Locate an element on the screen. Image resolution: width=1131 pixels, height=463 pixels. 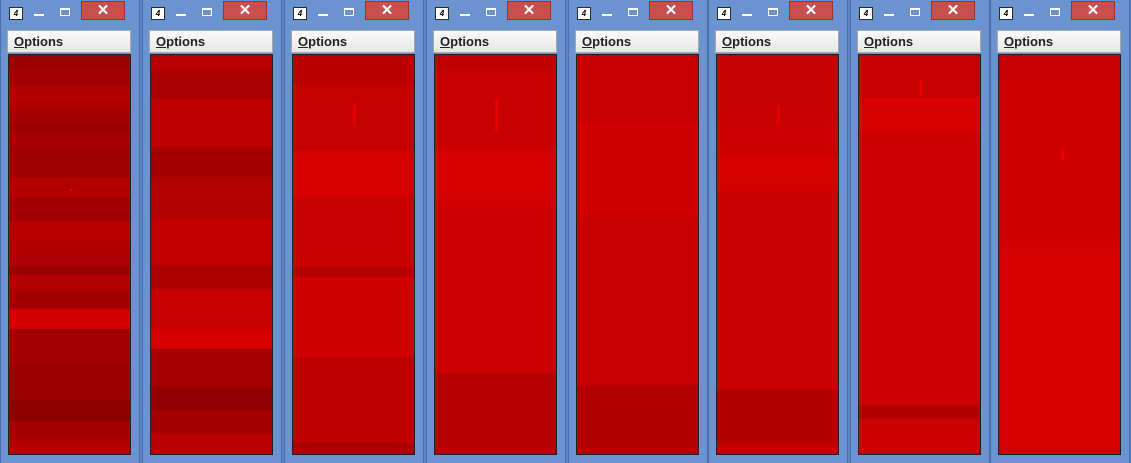
window-1: 4 ✕ Options is located at coordinates (70, 231).